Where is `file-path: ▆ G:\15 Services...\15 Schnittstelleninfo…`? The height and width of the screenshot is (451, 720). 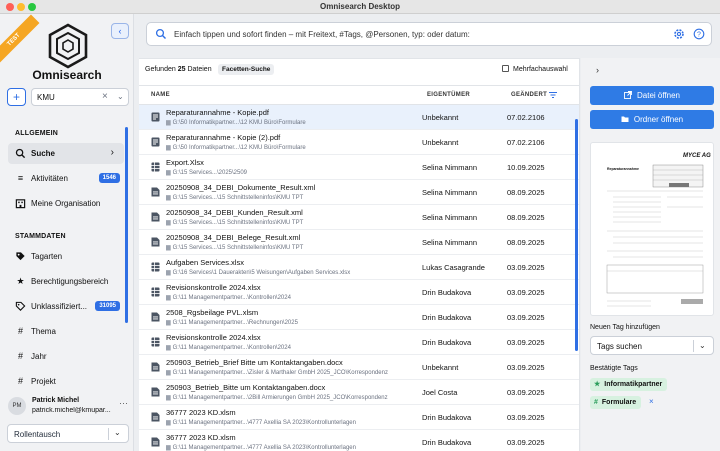 file-path: ▆ G:\15 Services...\15 Schnittstelleninfo… is located at coordinates (283, 197).